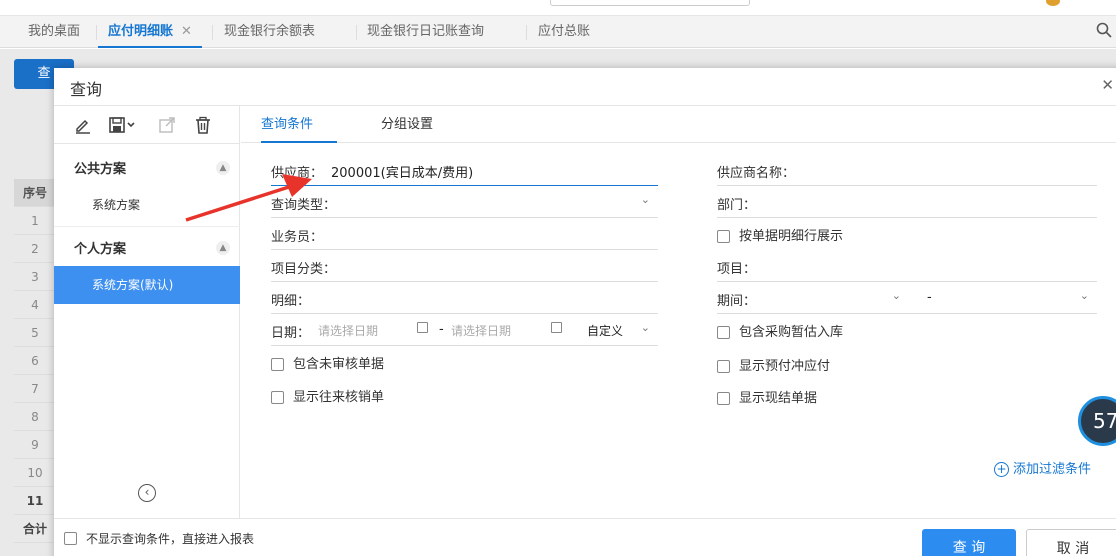  Describe the element at coordinates (558, 8) in the screenshot. I see `browser-top-strip` at that location.